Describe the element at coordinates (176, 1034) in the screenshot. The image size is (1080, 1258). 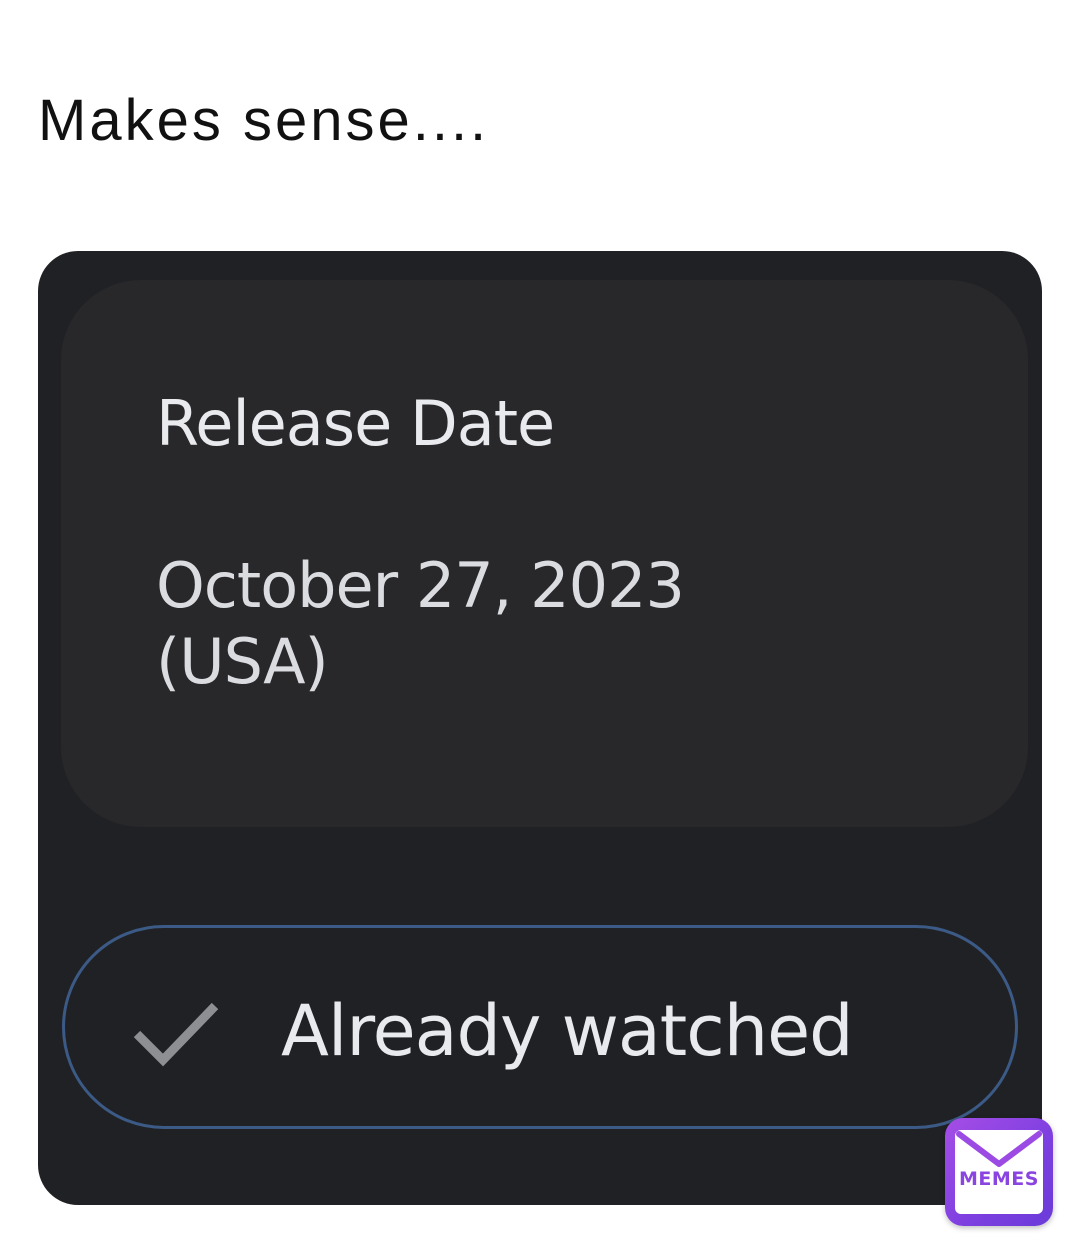
I see `check-icon` at that location.